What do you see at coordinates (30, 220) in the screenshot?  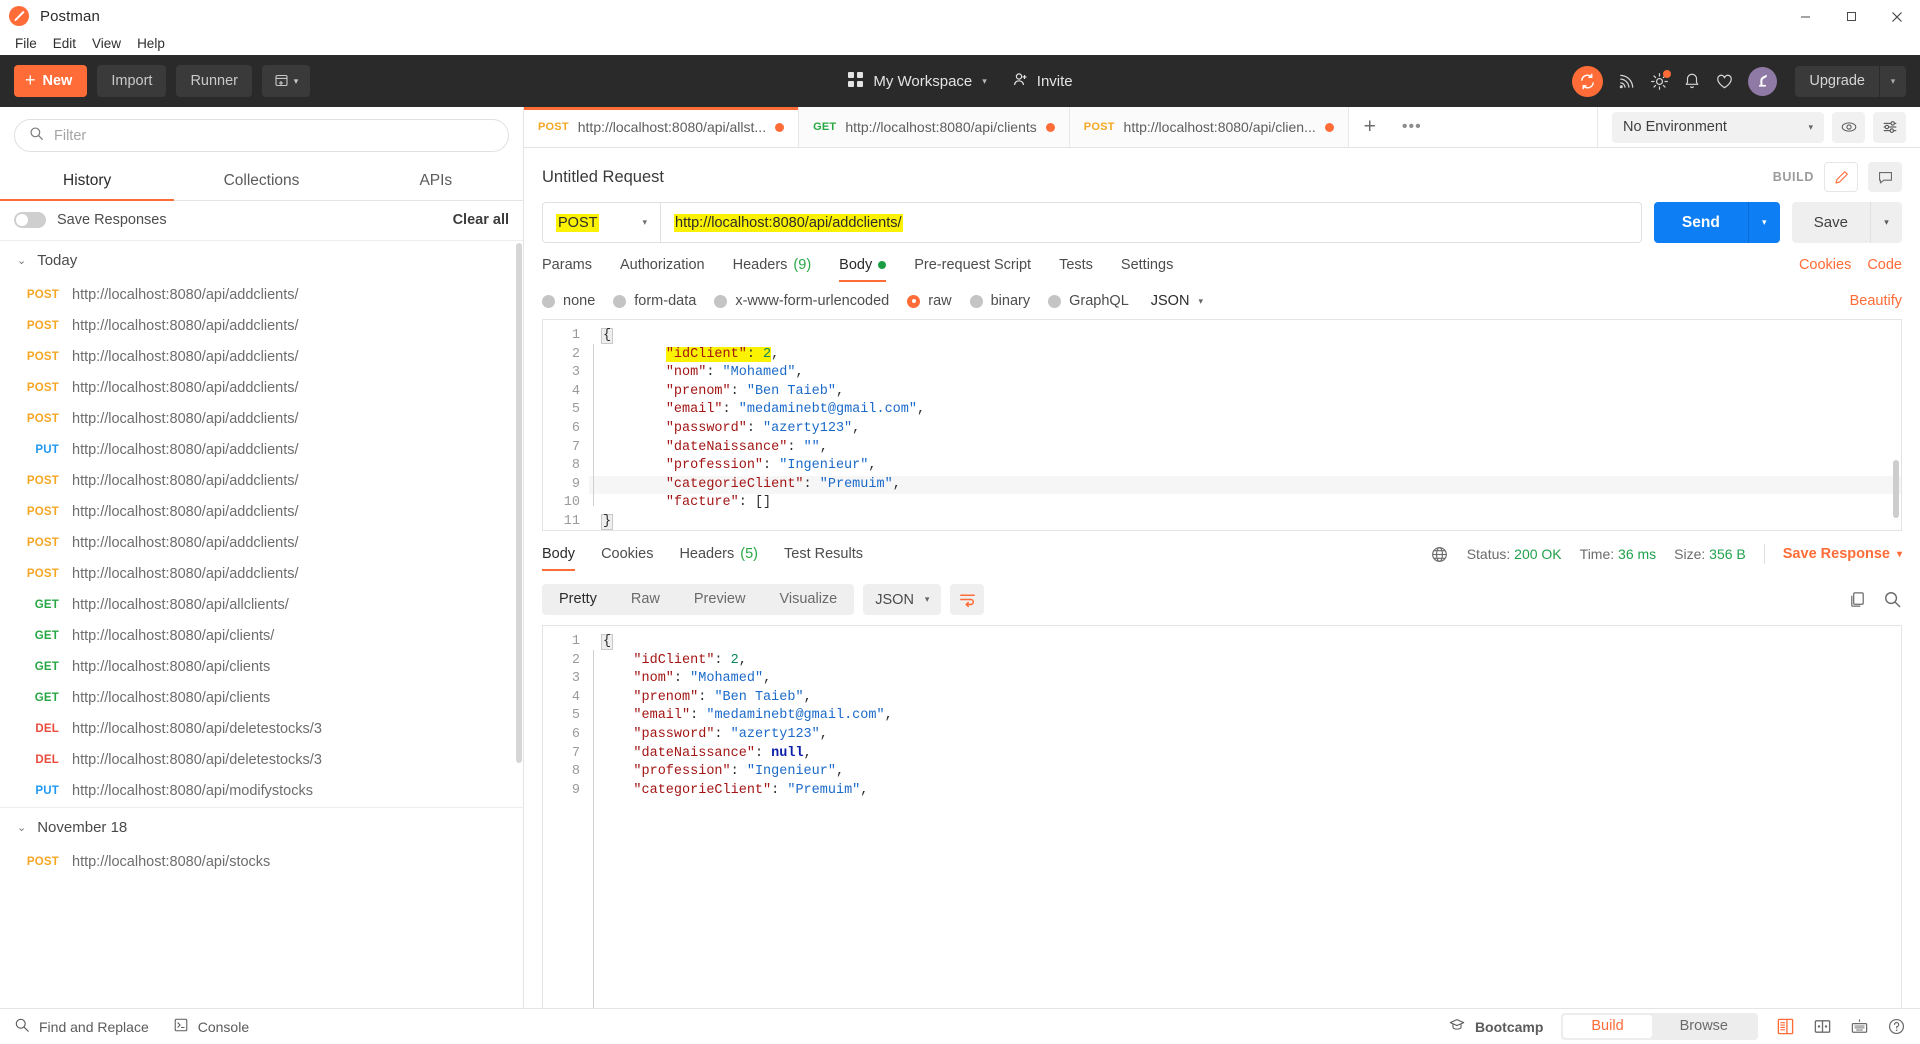 I see `save-responses-toggle` at bounding box center [30, 220].